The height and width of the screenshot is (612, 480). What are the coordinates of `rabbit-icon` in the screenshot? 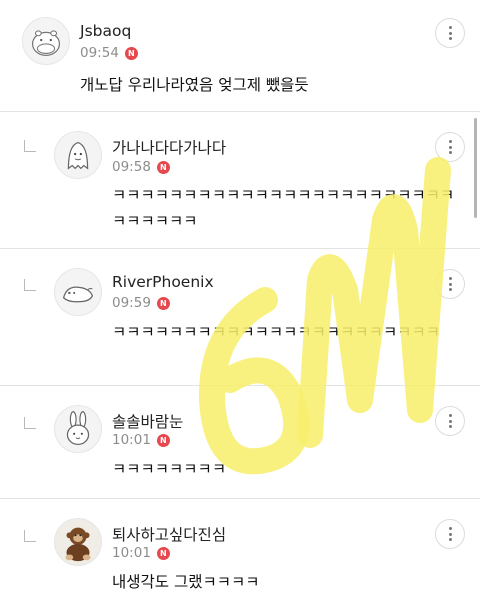 It's located at (78, 428).